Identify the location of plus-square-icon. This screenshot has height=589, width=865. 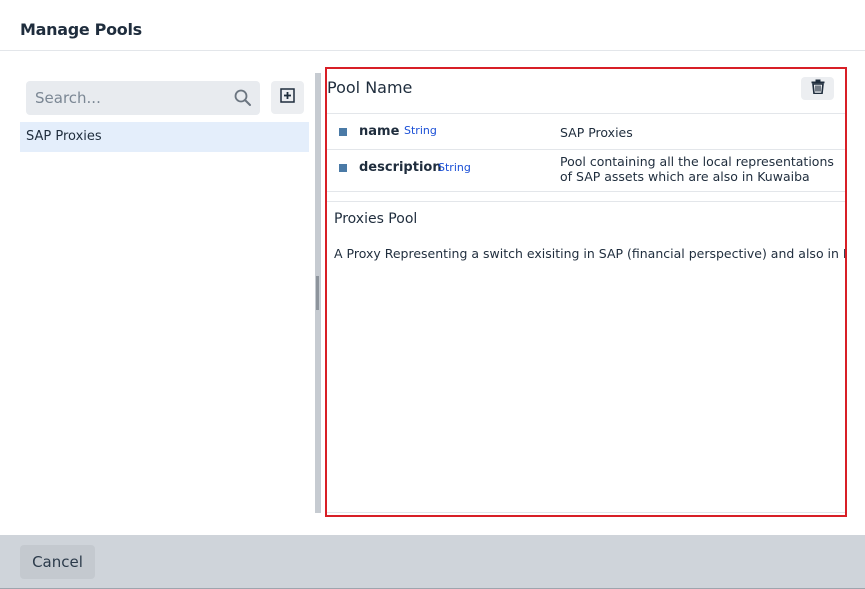
(287, 97).